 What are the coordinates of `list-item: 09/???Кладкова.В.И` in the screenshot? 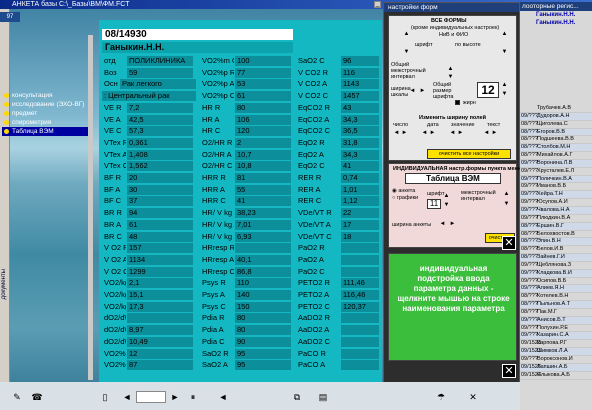 It's located at (556, 273).